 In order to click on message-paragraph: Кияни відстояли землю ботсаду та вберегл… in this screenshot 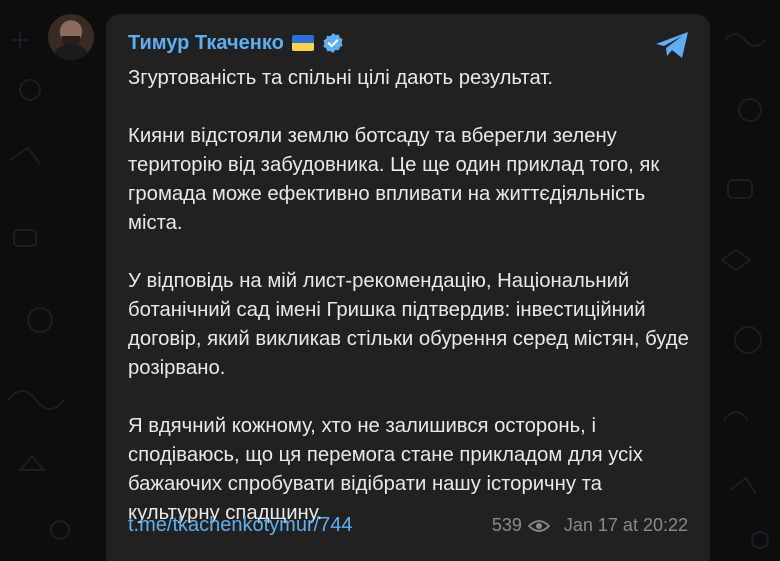, I will do `click(394, 179)`.